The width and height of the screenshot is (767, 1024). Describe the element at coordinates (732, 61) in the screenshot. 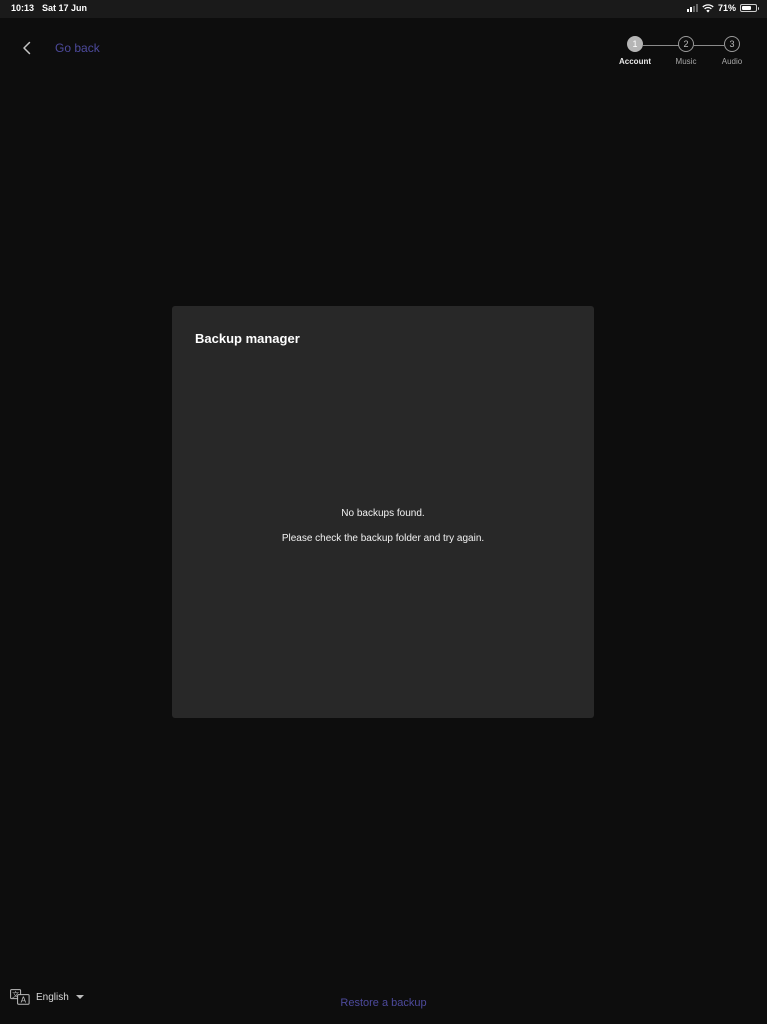

I see `step-3-label: Audio` at that location.